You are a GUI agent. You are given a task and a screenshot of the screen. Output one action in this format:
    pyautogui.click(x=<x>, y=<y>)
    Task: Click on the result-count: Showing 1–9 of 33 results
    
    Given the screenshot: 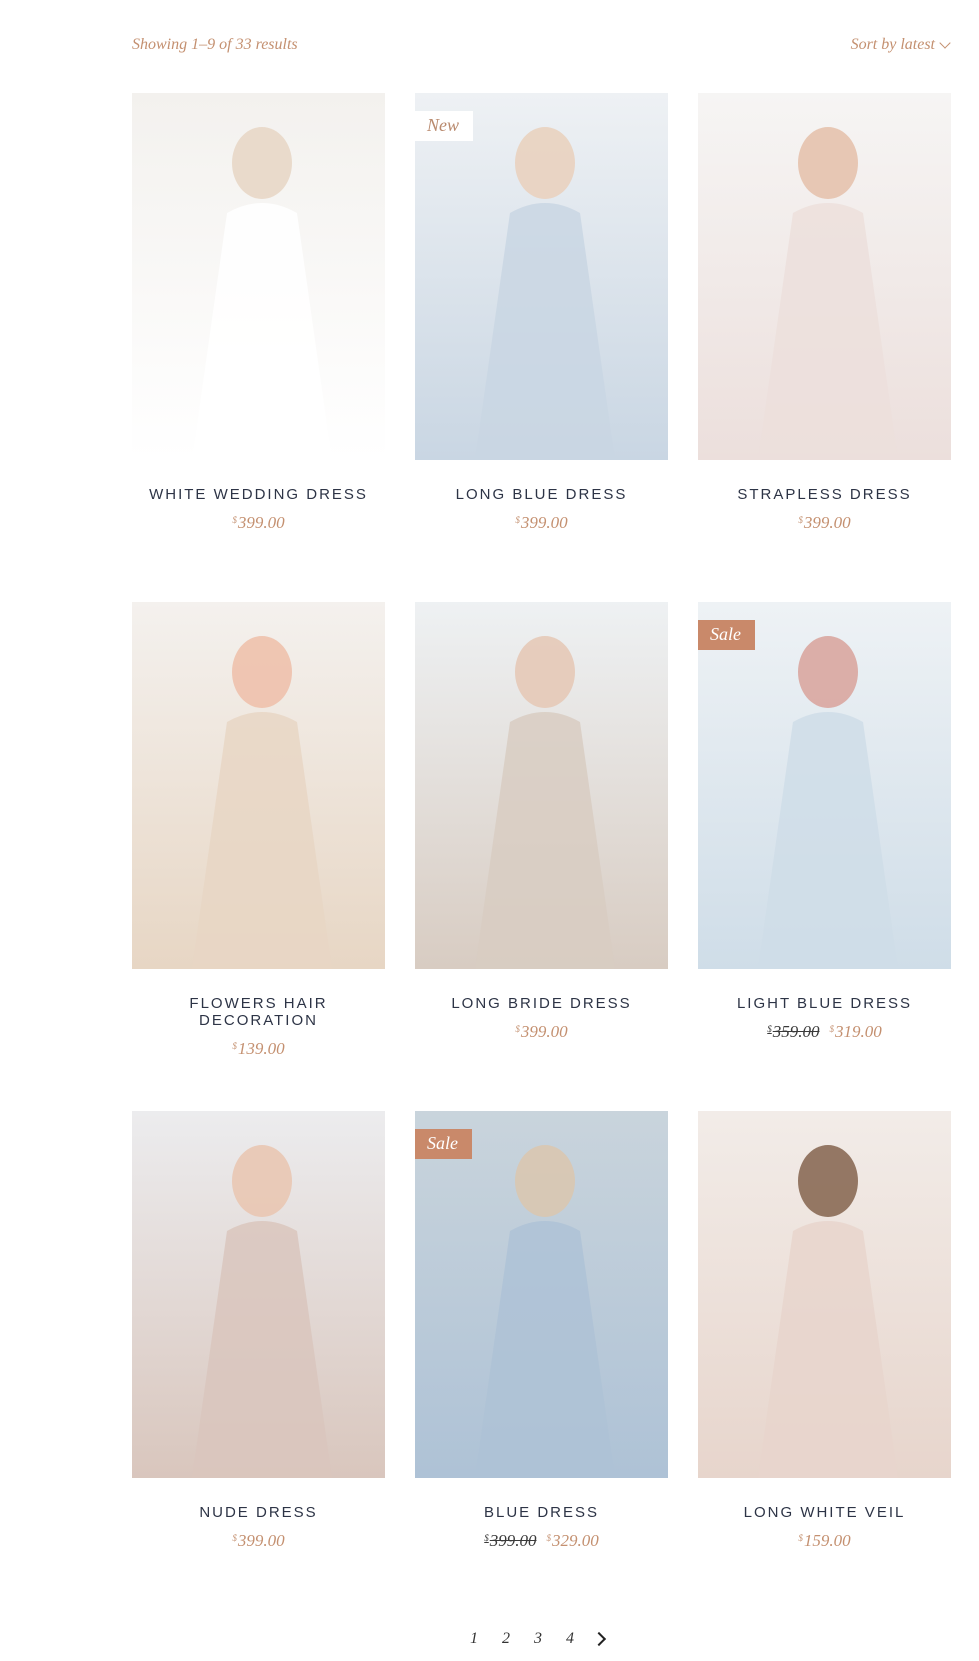 What is the action you would take?
    pyautogui.click(x=215, y=44)
    